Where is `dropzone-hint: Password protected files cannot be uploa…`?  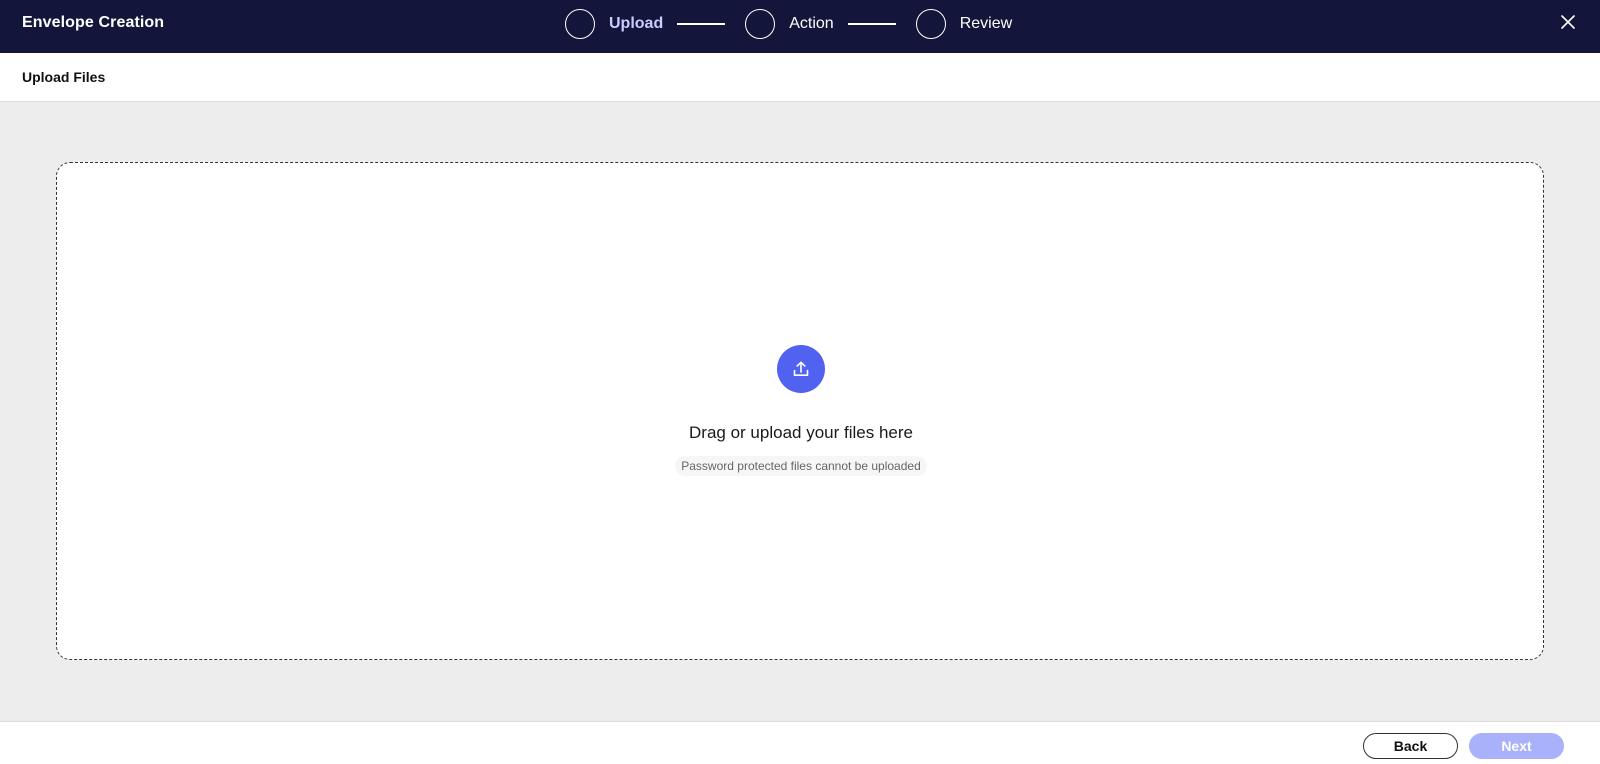
dropzone-hint: Password protected files cannot be uploa… is located at coordinates (801, 466).